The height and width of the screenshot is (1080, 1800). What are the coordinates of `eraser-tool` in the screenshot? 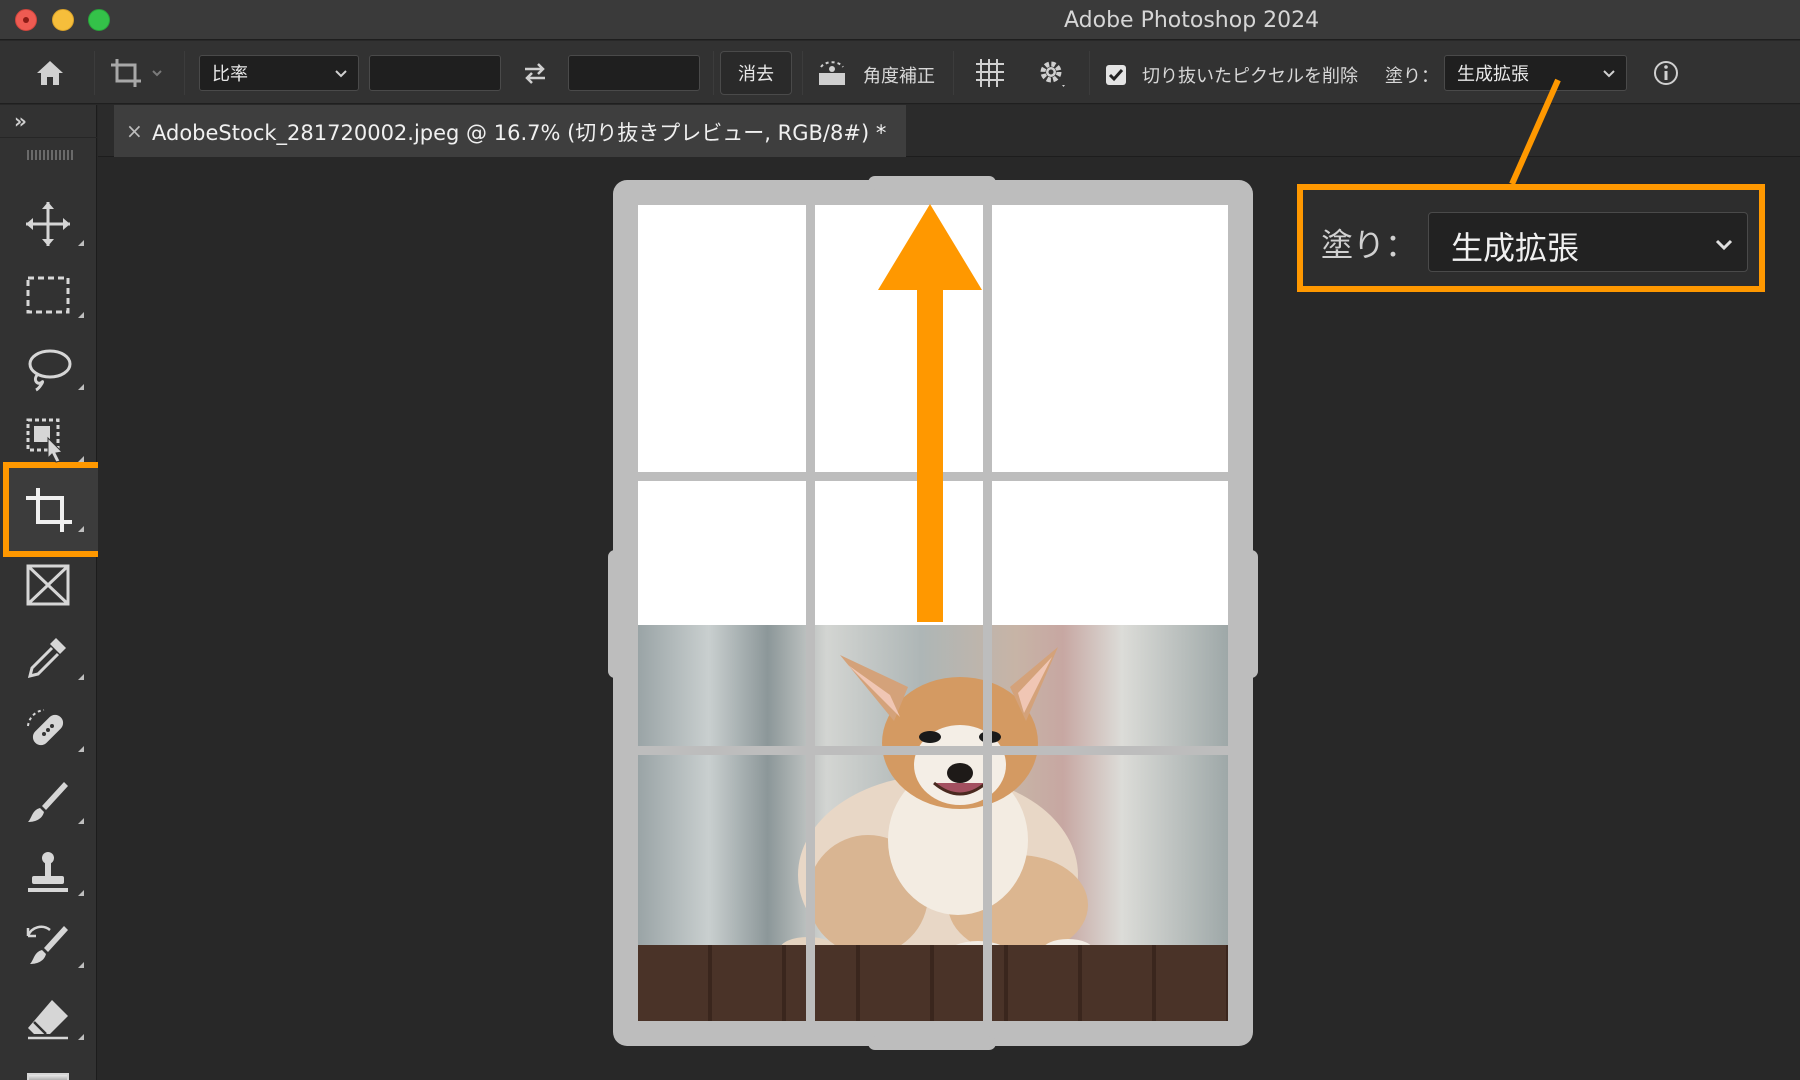 It's located at (54, 1018).